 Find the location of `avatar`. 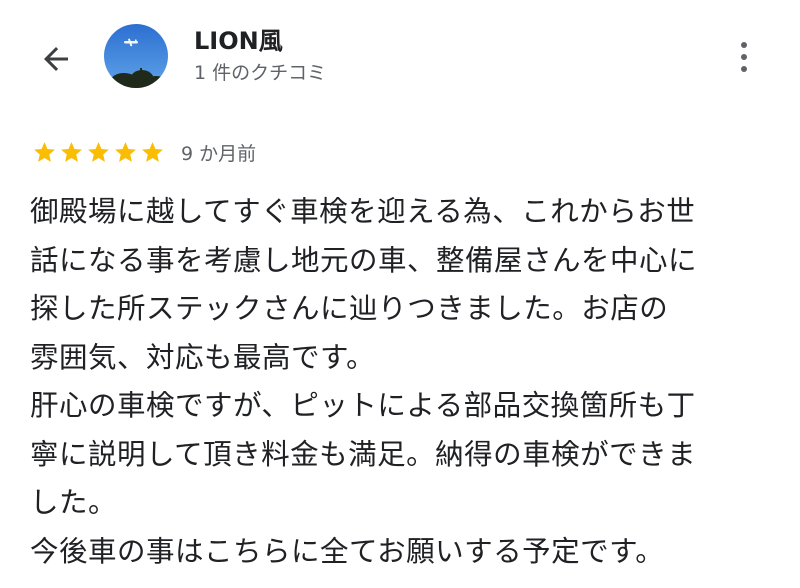

avatar is located at coordinates (136, 56).